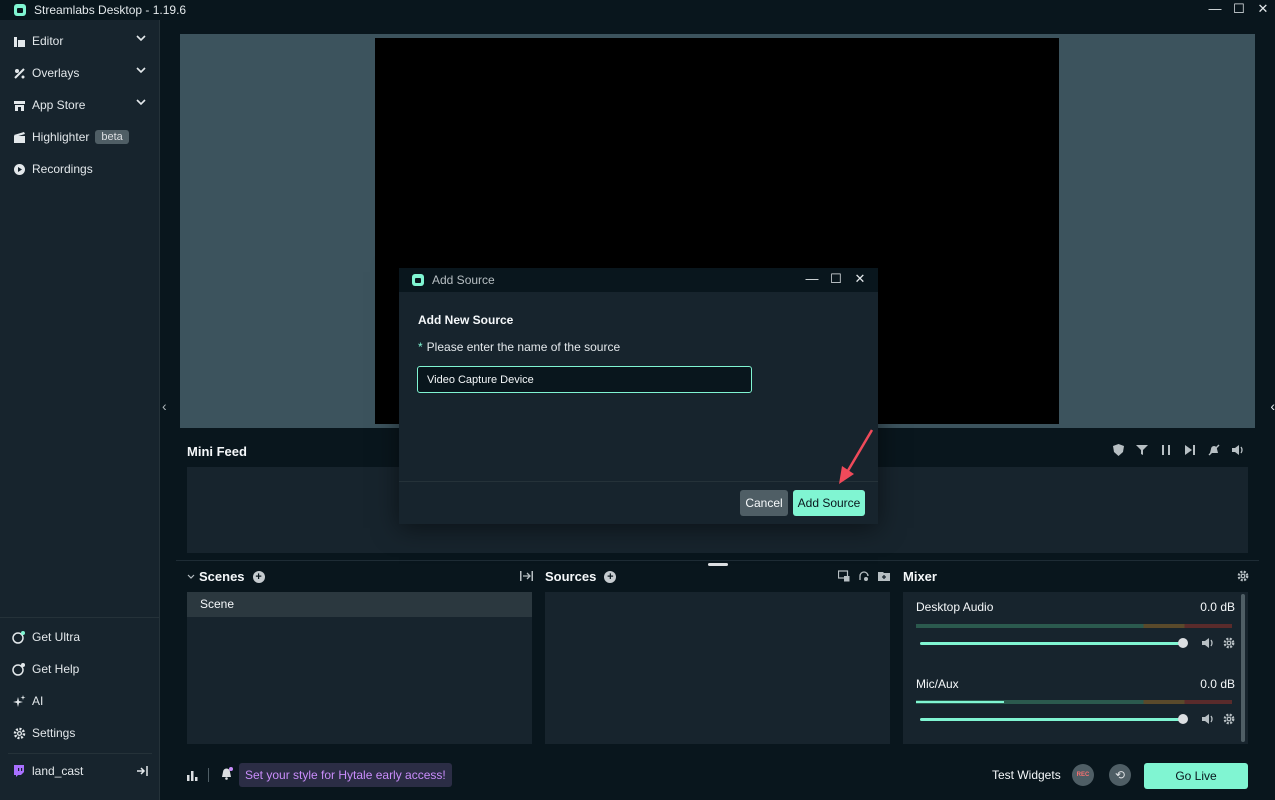  Describe the element at coordinates (466, 320) in the screenshot. I see `dialog-heading: Add New Source` at that location.